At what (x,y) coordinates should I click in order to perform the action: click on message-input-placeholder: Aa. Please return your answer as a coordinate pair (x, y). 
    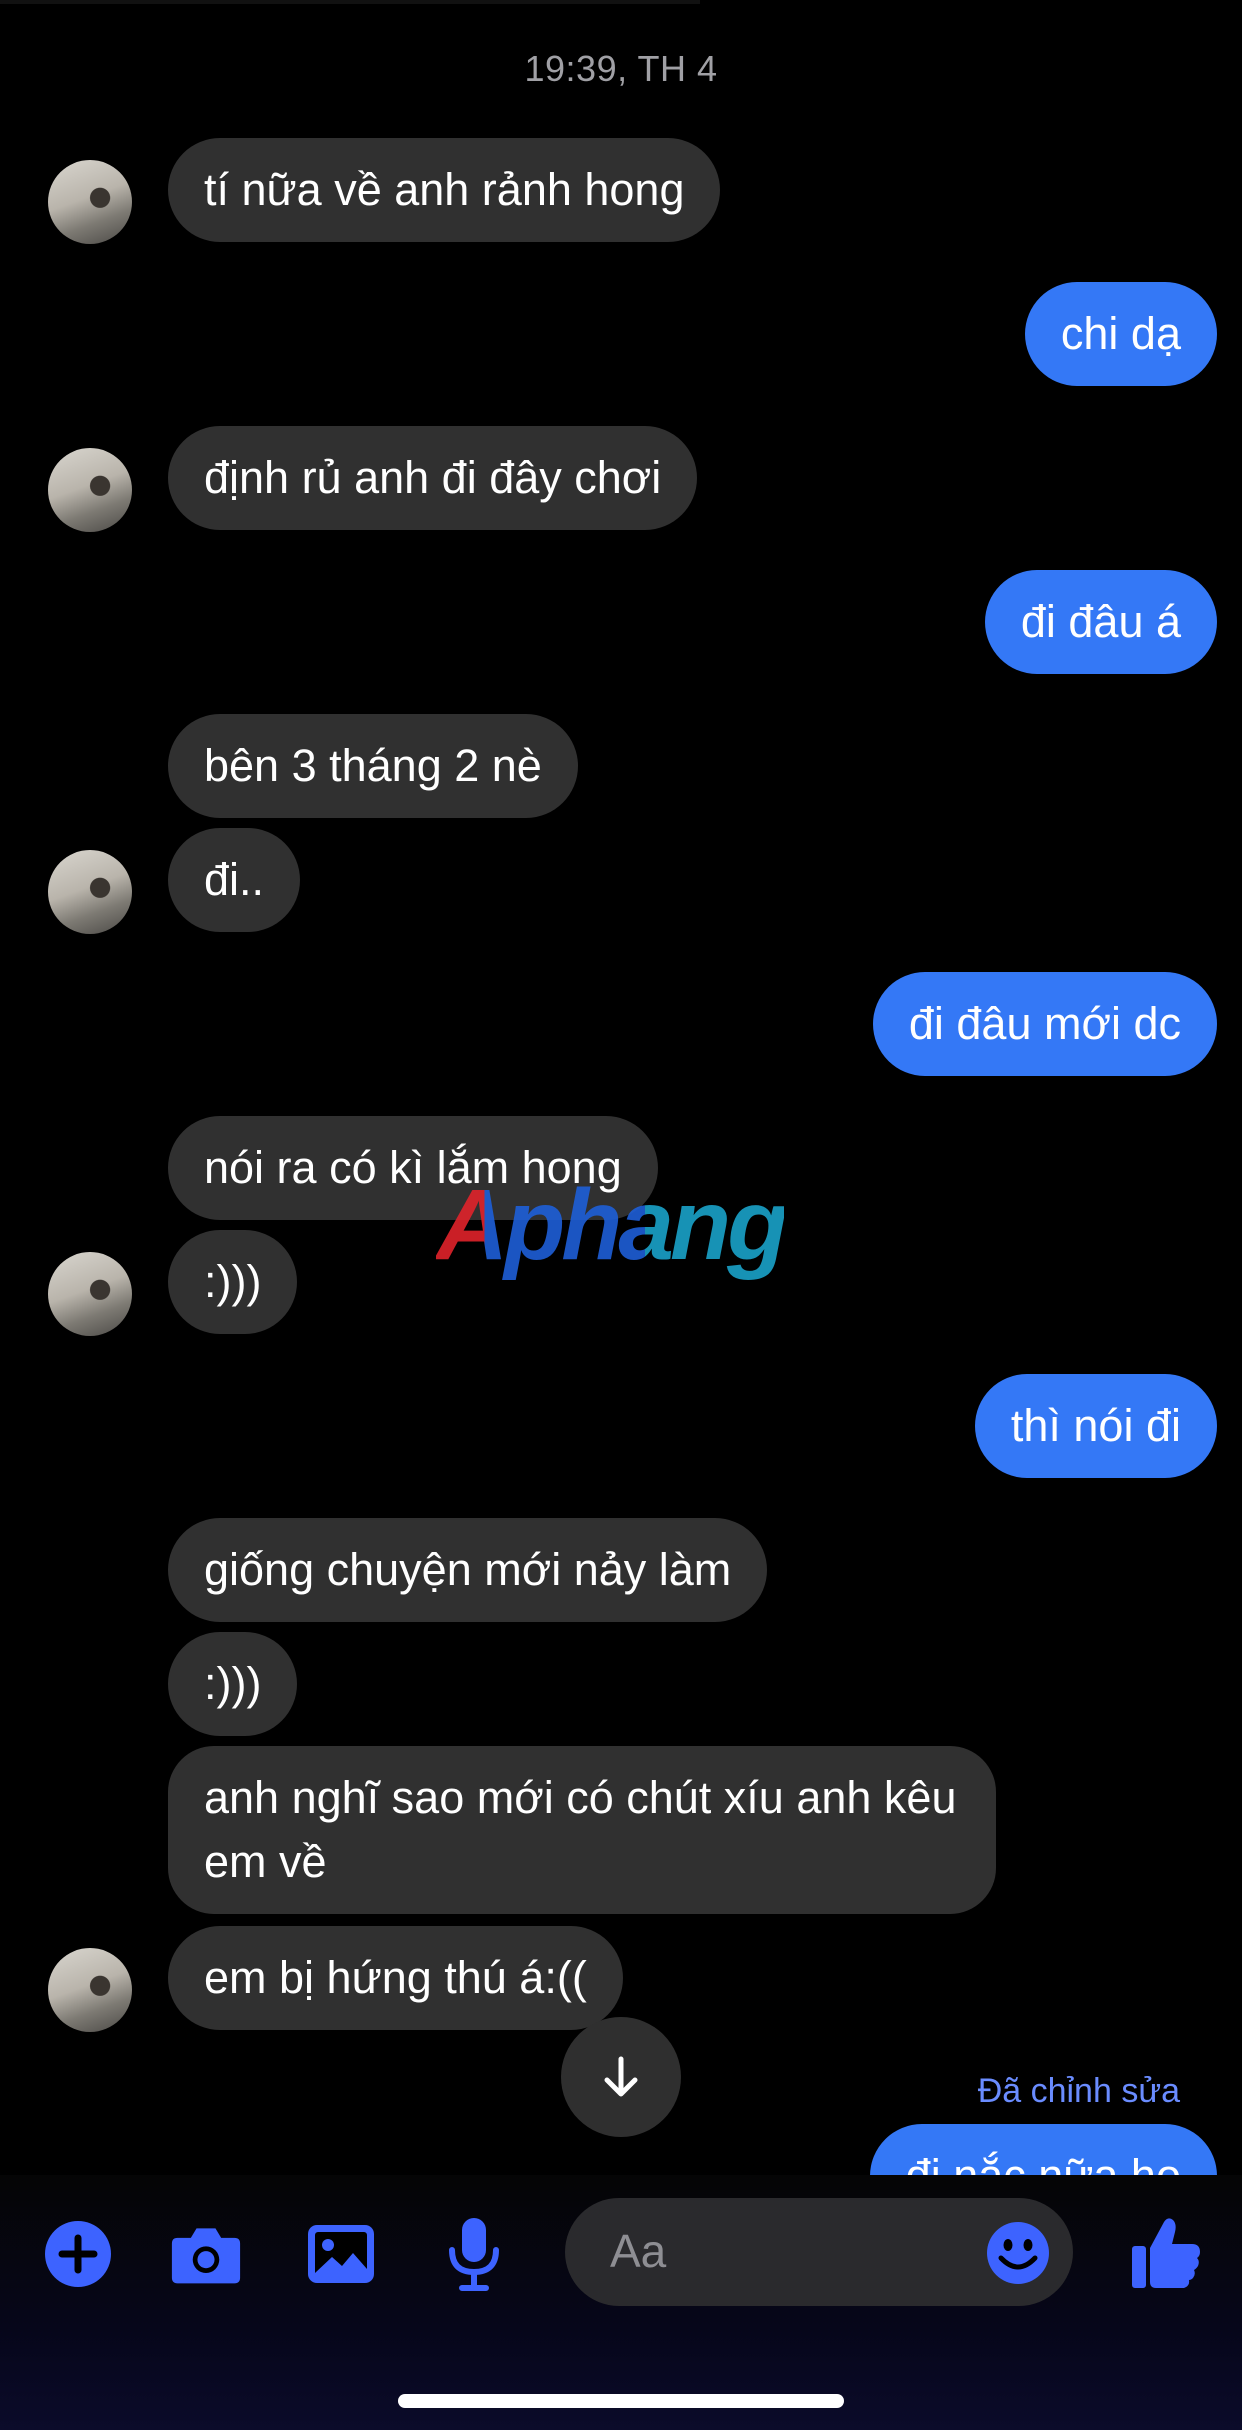
    Looking at the image, I should click on (638, 2251).